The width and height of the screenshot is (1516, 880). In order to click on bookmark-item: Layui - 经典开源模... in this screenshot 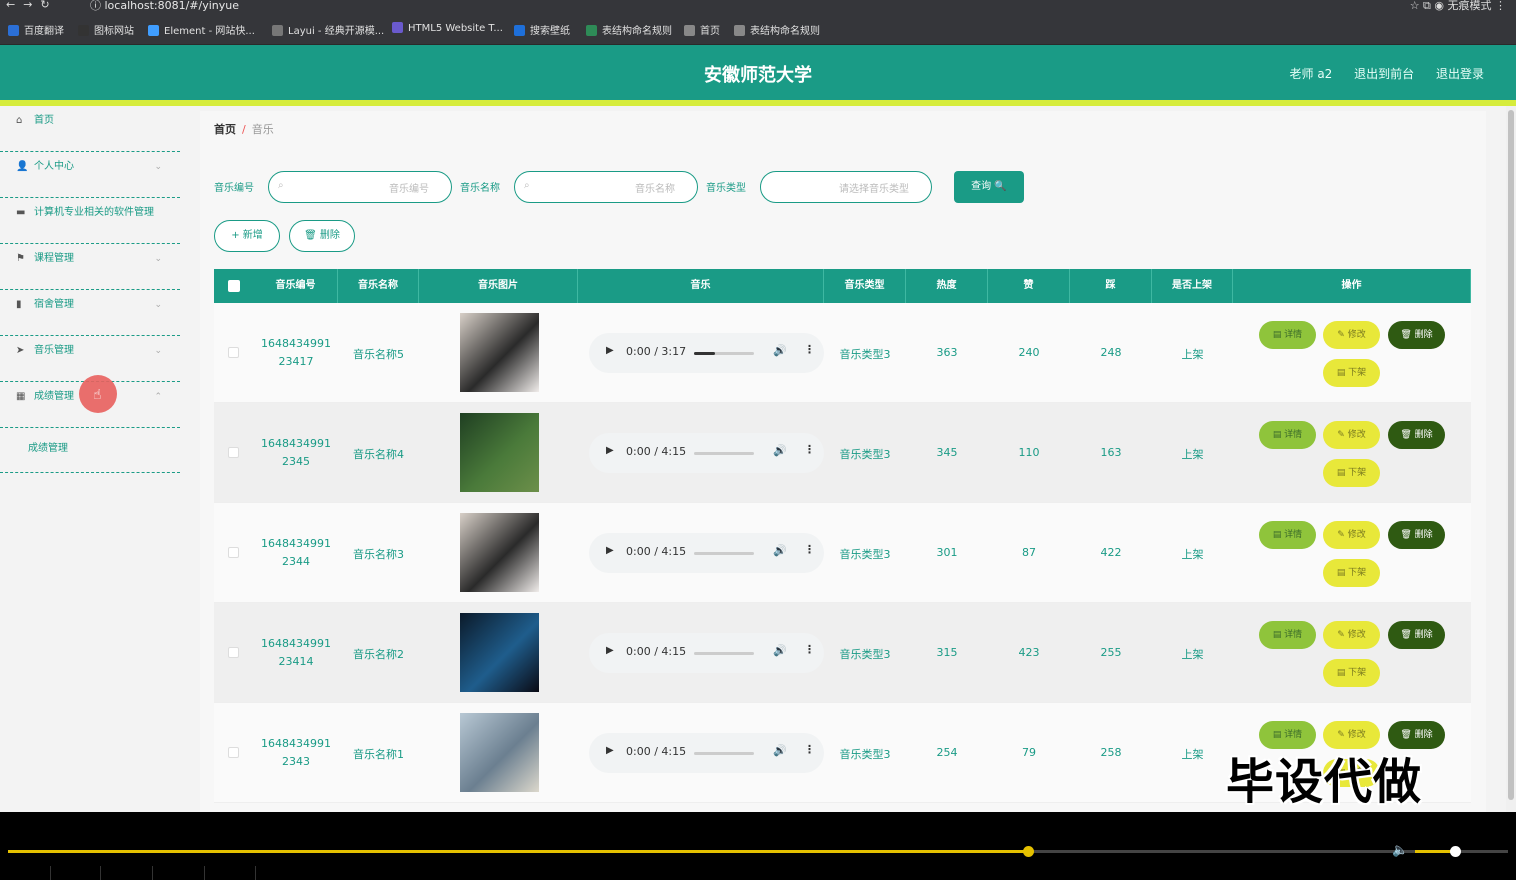, I will do `click(328, 29)`.